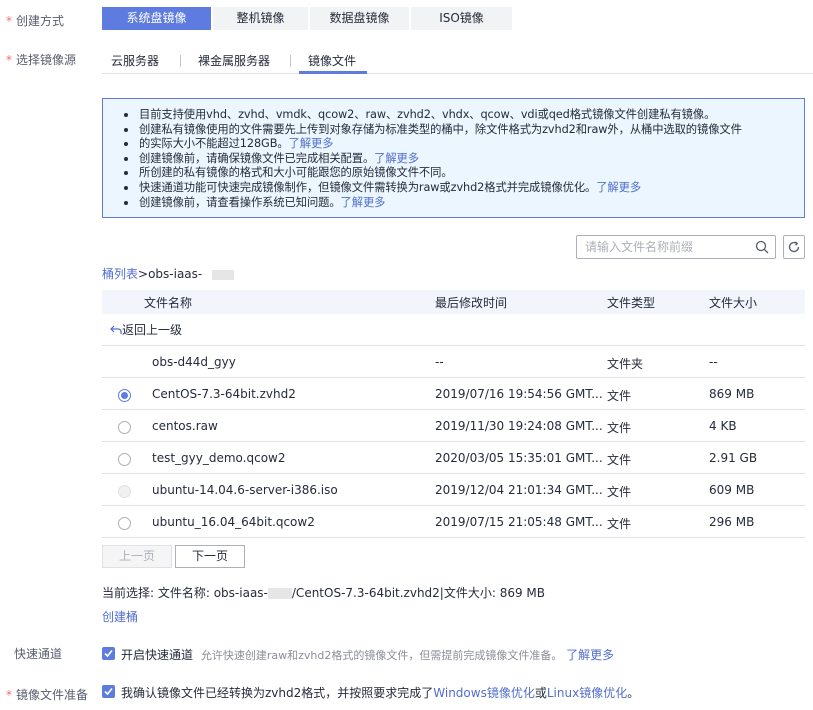 The image size is (813, 710). What do you see at coordinates (332, 60) in the screenshot?
I see `tab-image-file: 镜像文件` at bounding box center [332, 60].